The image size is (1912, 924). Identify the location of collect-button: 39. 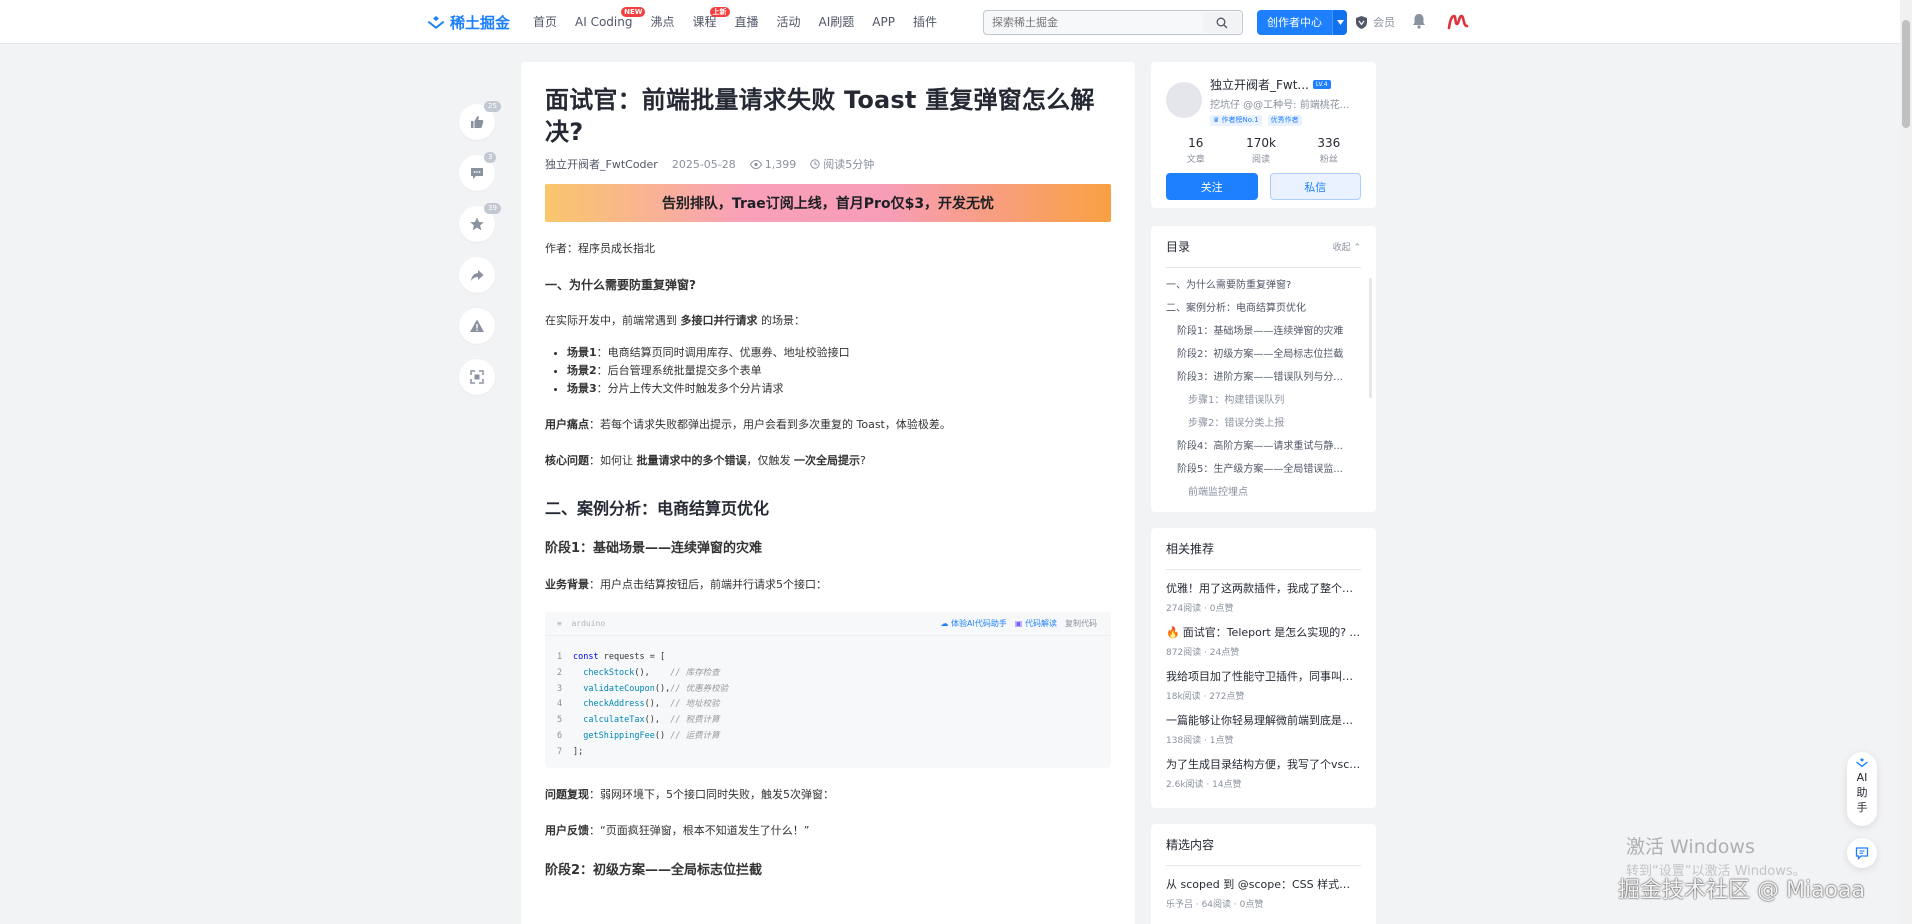
(480, 222).